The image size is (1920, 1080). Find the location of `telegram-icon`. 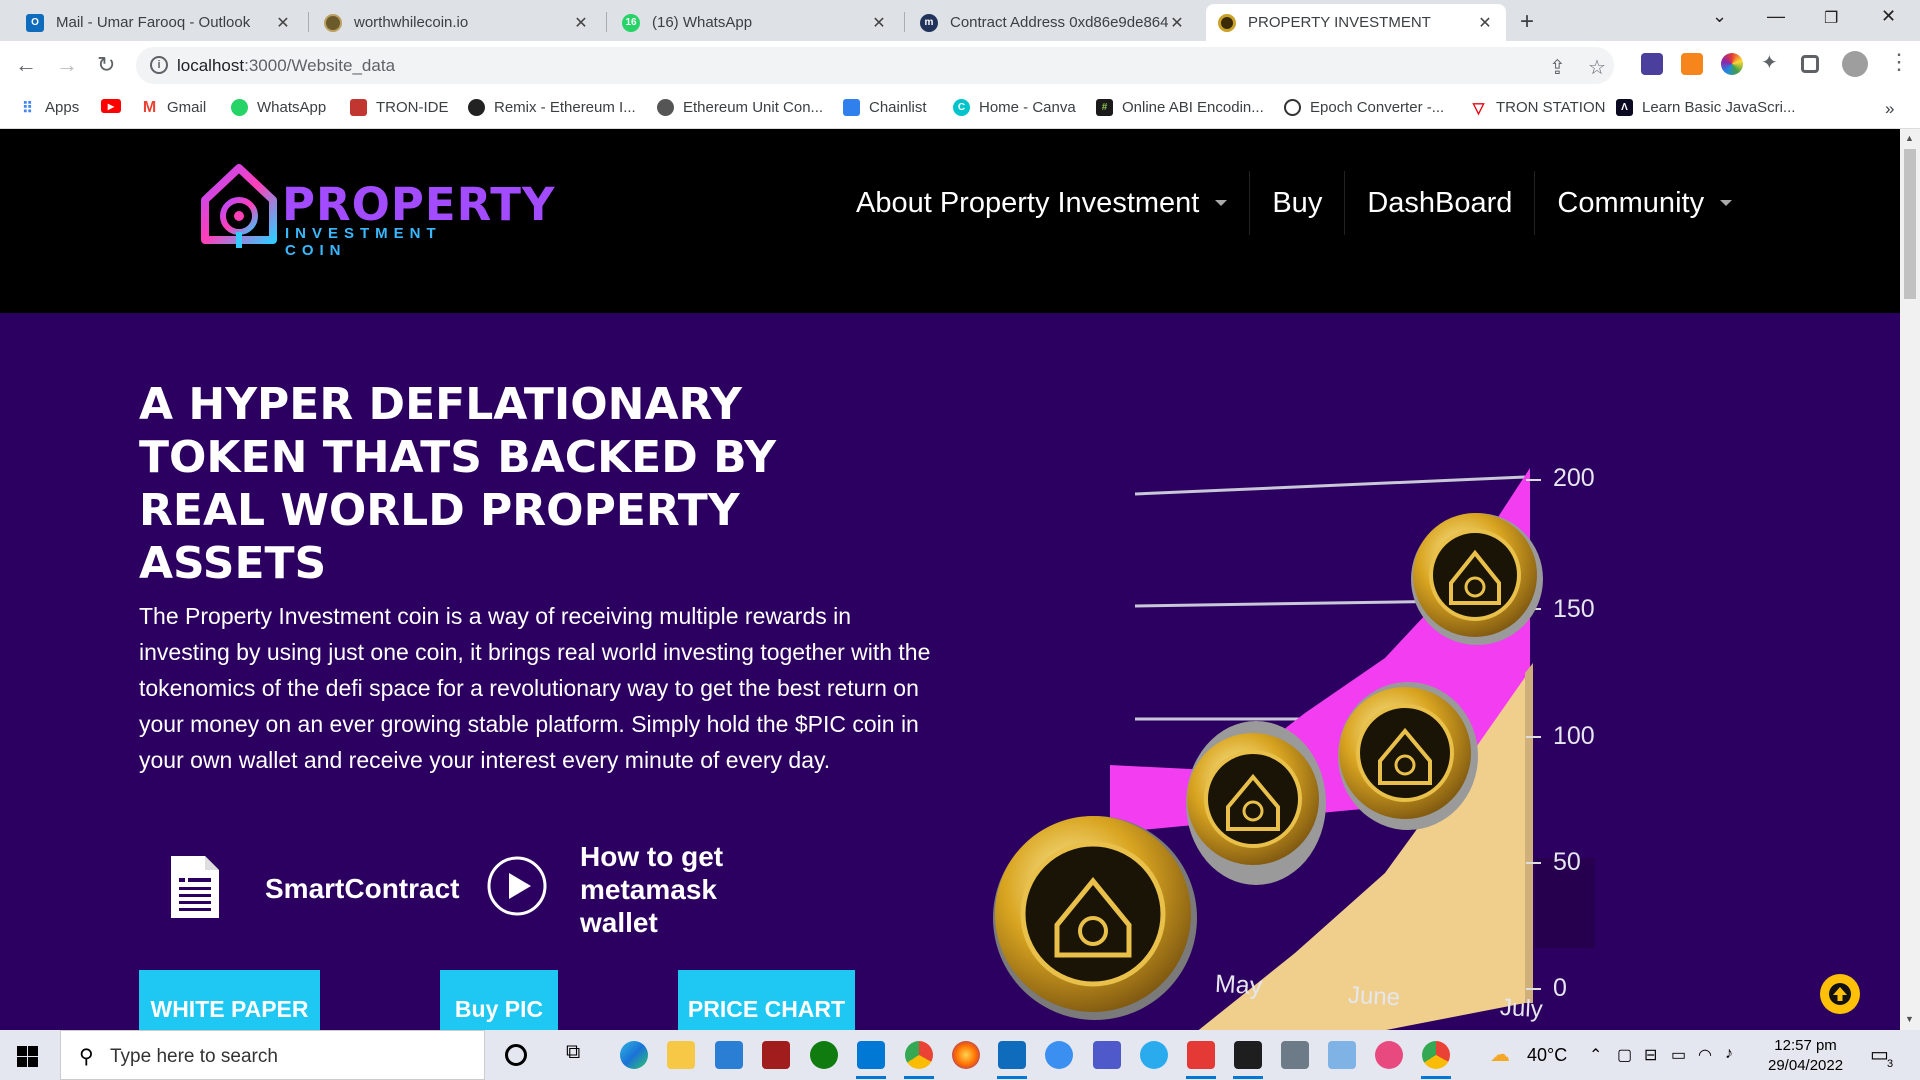

telegram-icon is located at coordinates (1154, 1055).